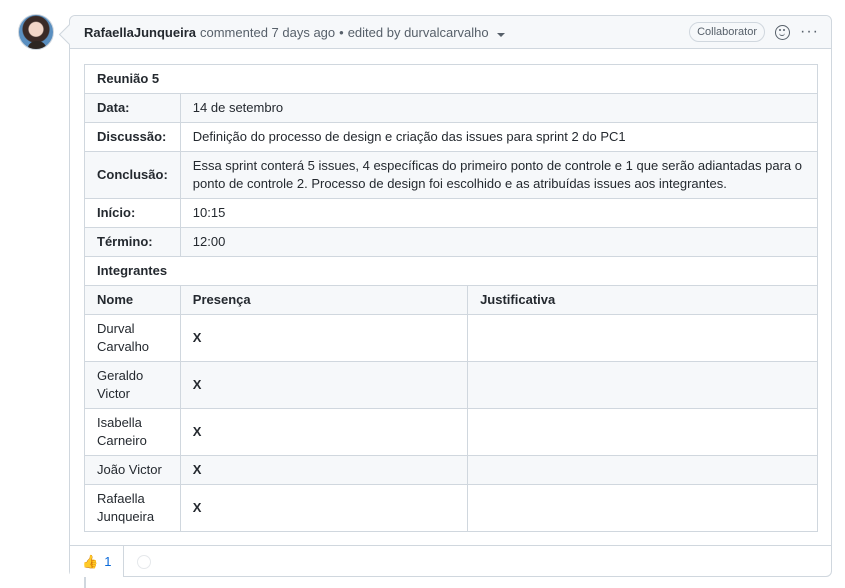 The image size is (845, 588). I want to click on table-row: Rafaella Junqueira X, so click(451, 508).